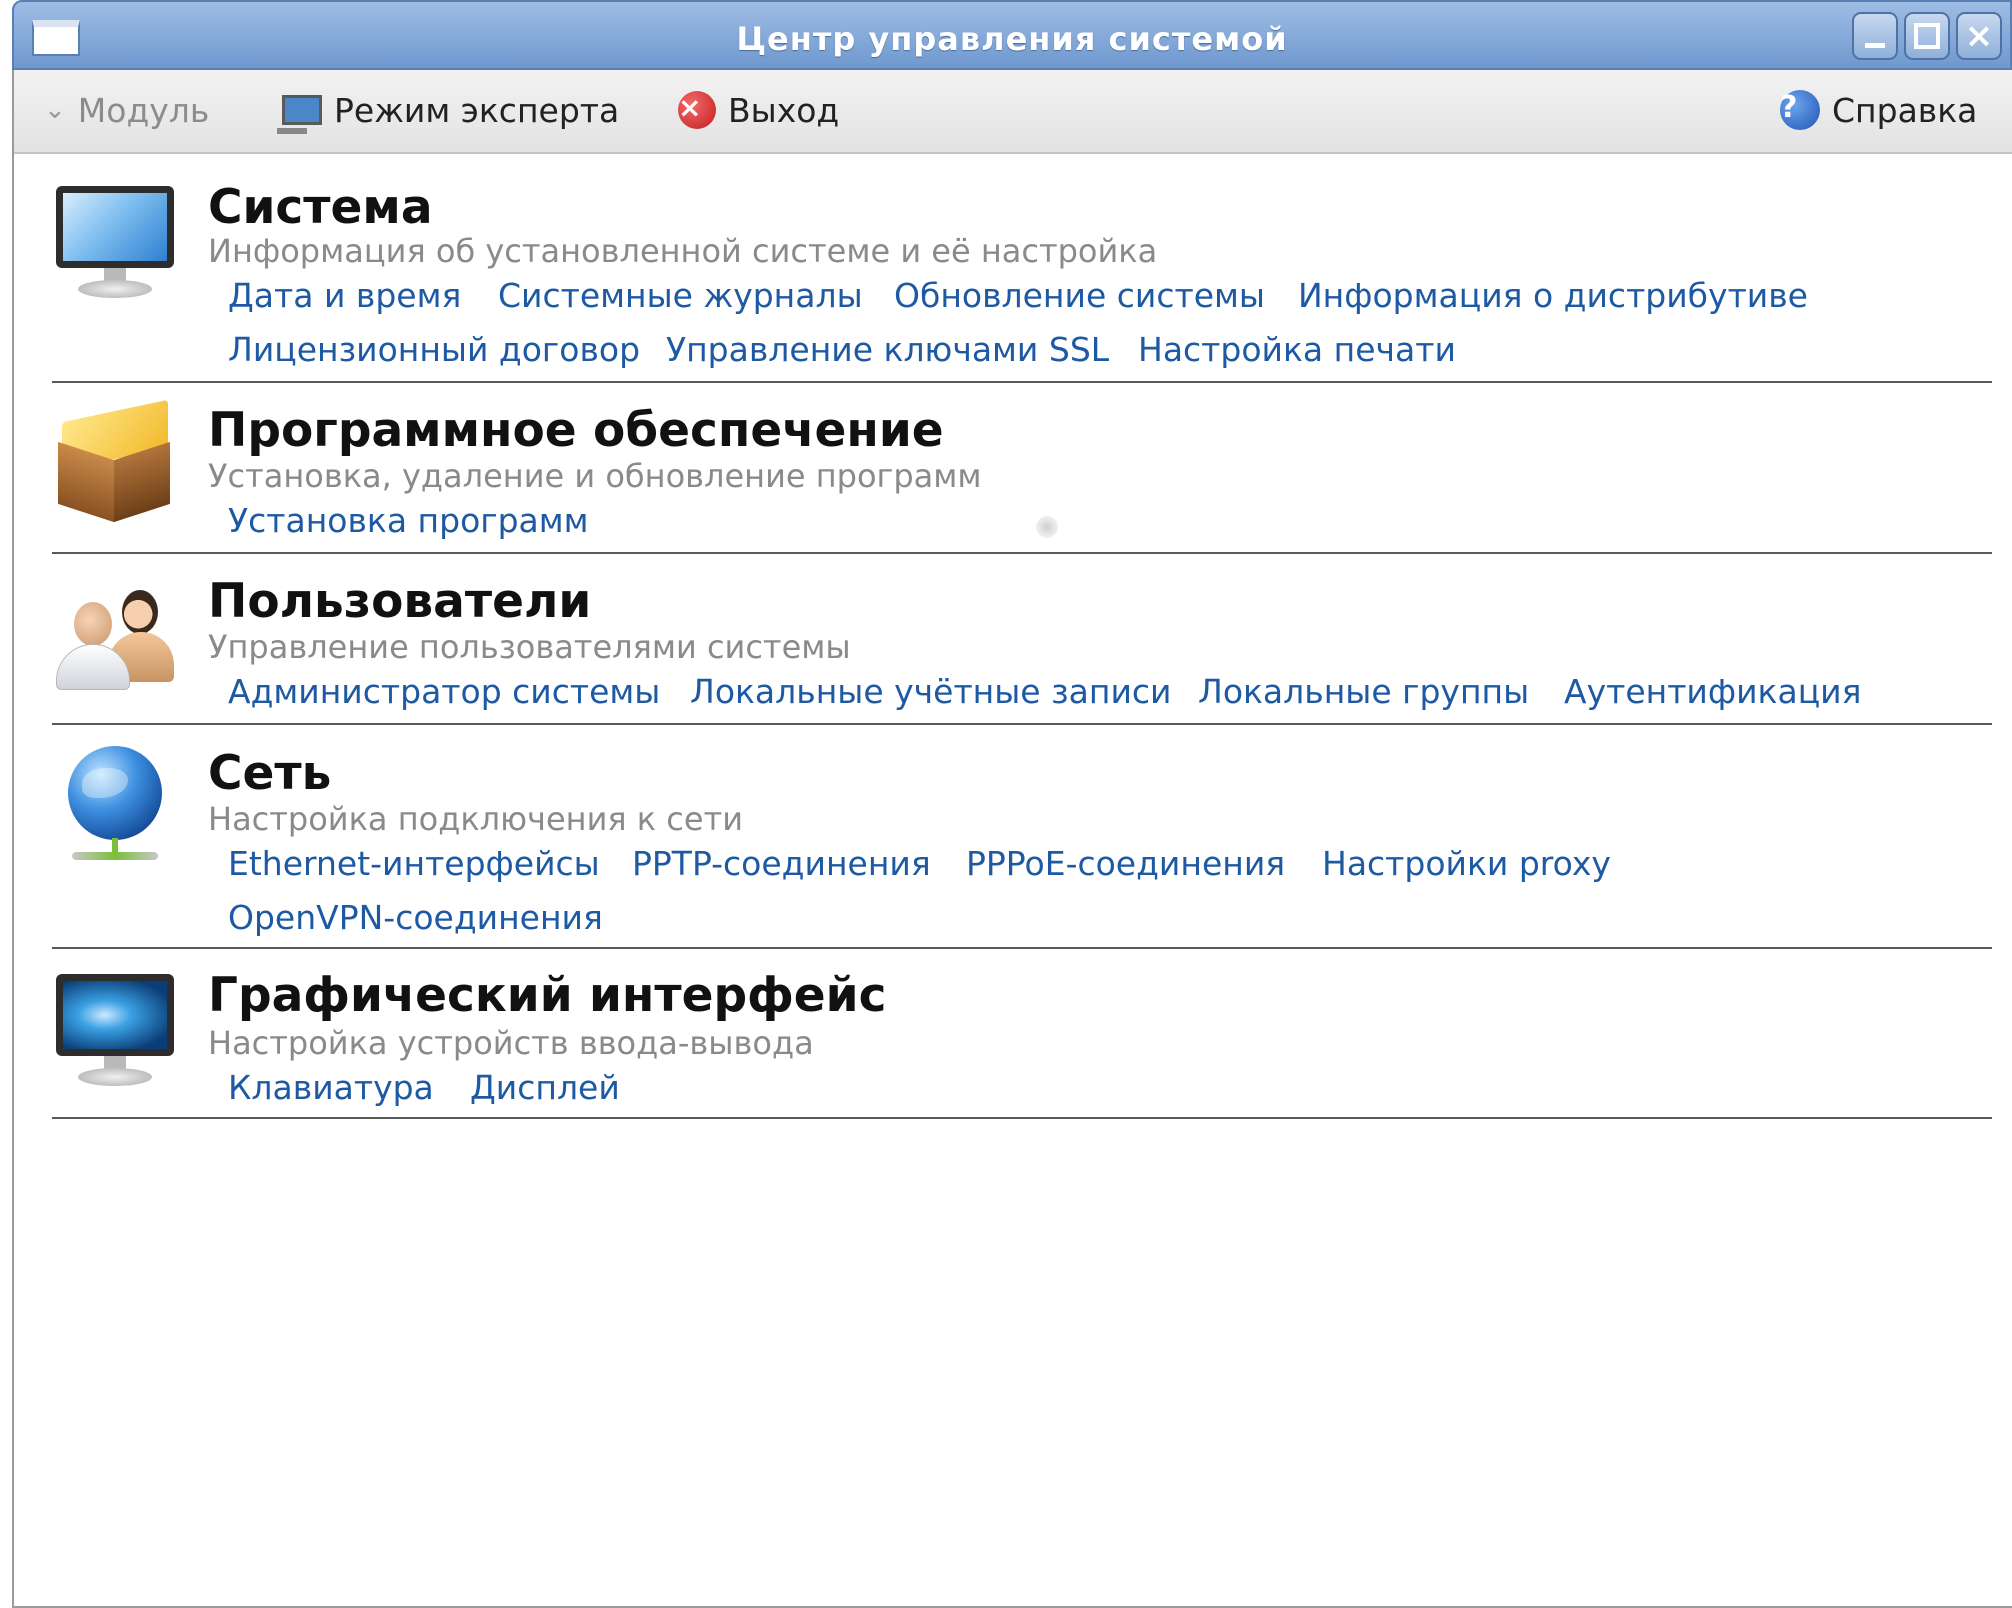 This screenshot has width=2012, height=1608. What do you see at coordinates (444, 691) in the screenshot?
I see `link-system-administrator: Администратор системы` at bounding box center [444, 691].